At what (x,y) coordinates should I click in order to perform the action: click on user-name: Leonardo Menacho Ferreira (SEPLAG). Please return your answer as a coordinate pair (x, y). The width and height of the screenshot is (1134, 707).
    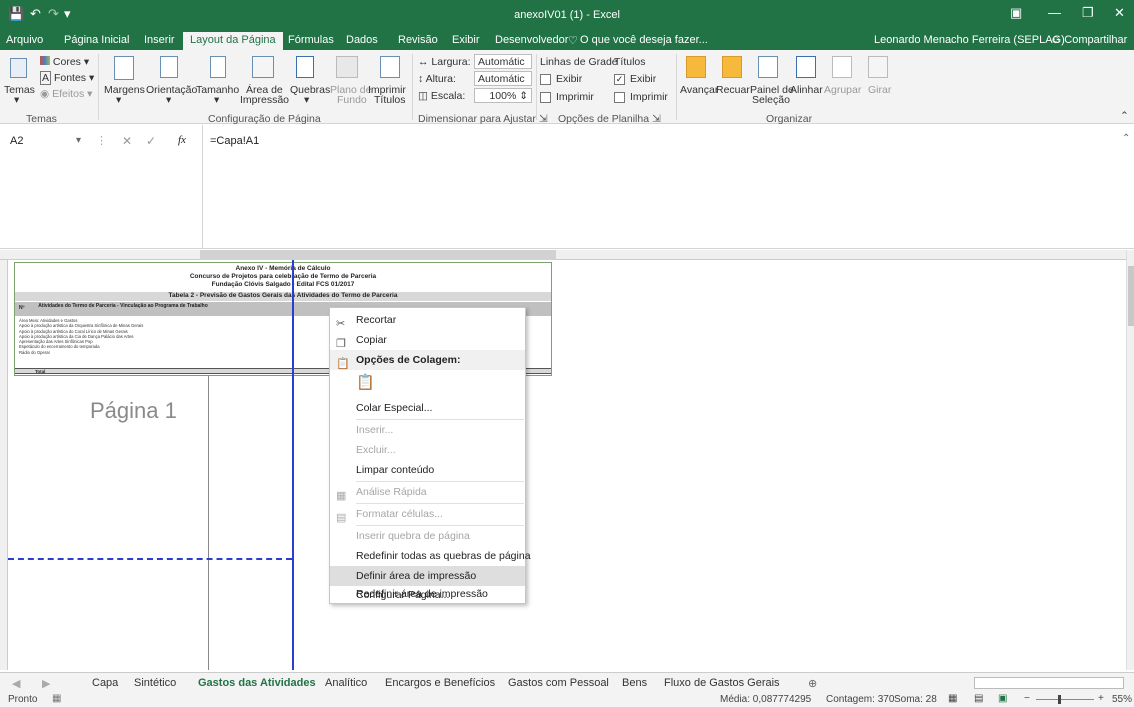
    Looking at the image, I should click on (969, 40).